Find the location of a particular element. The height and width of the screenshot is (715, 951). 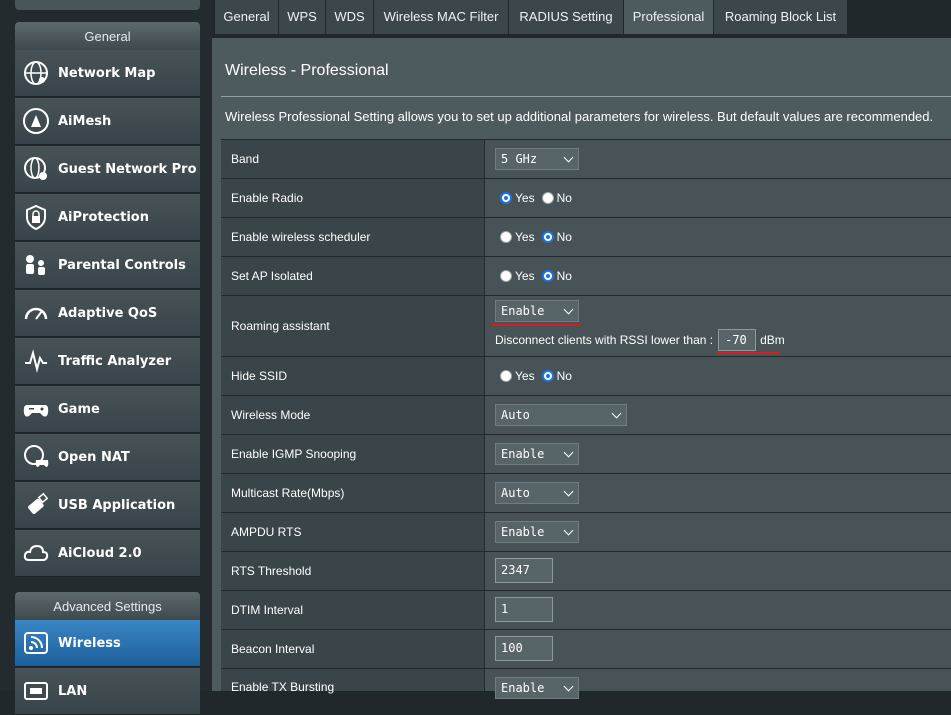

sidebar-item-game: Game is located at coordinates (107, 409).